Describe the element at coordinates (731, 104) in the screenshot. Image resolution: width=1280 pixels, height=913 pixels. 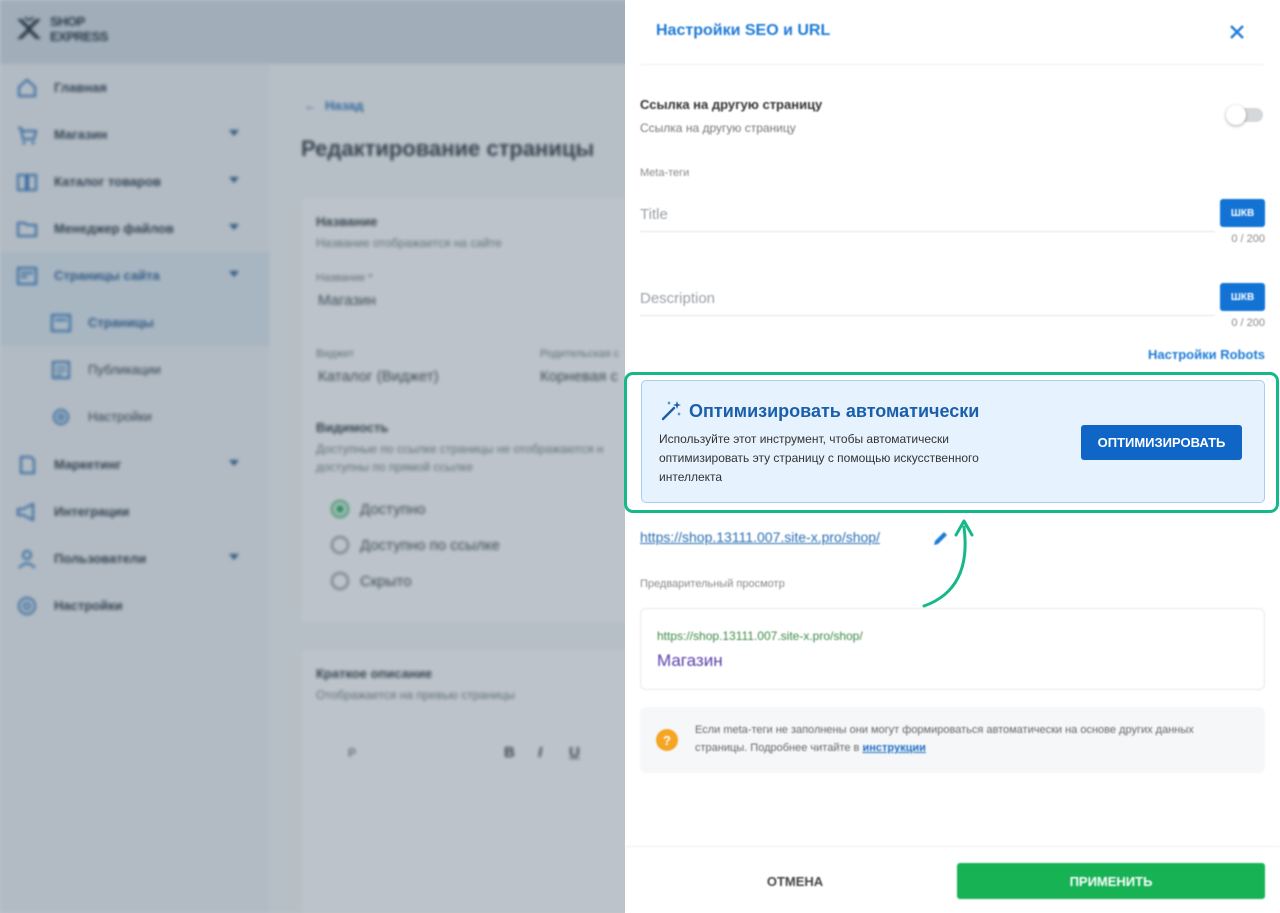
I see `link-other-title: Ссылка на другую страницу` at that location.